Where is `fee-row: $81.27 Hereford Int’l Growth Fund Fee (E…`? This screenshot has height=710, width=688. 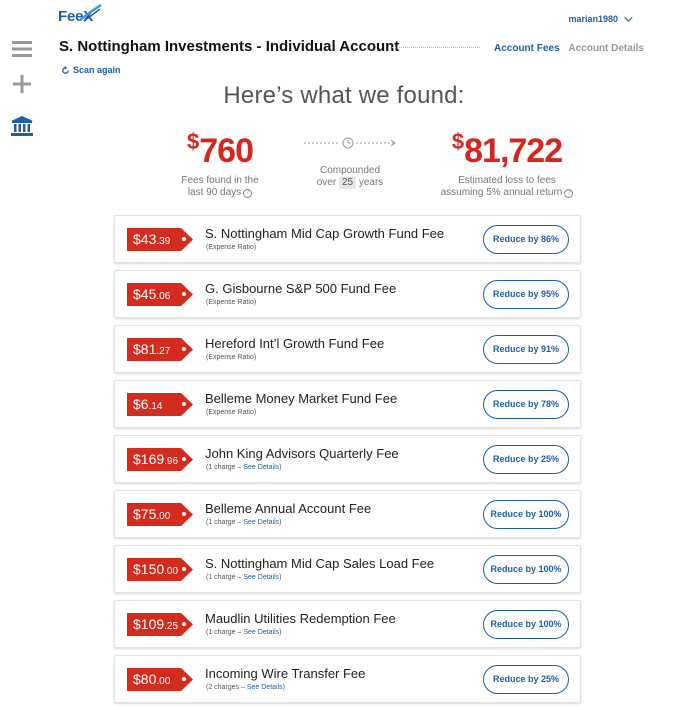 fee-row: $81.27 Hereford Int’l Growth Fund Fee (E… is located at coordinates (347, 349).